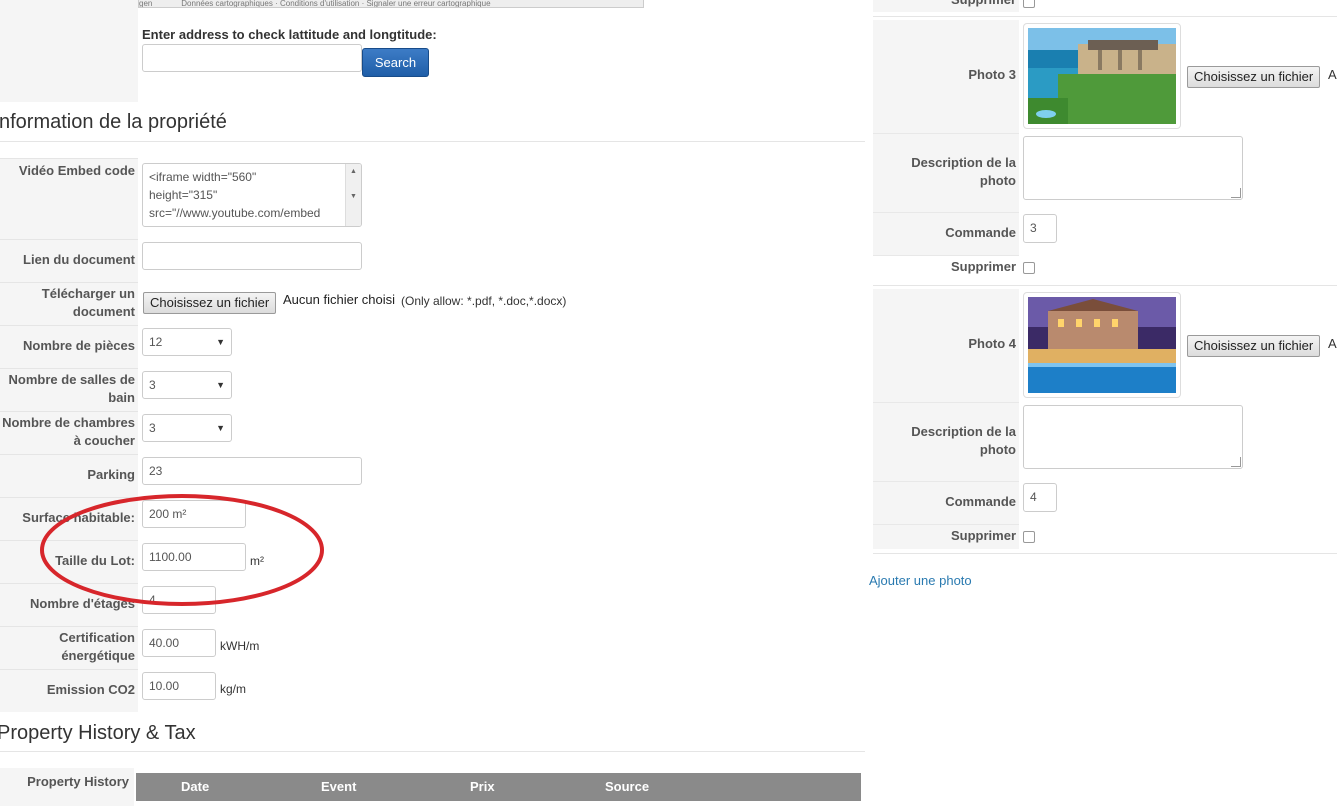 Image resolution: width=1337 pixels, height=806 pixels. Describe the element at coordinates (90, 689) in the screenshot. I see `co2-label: Emission CO2` at that location.